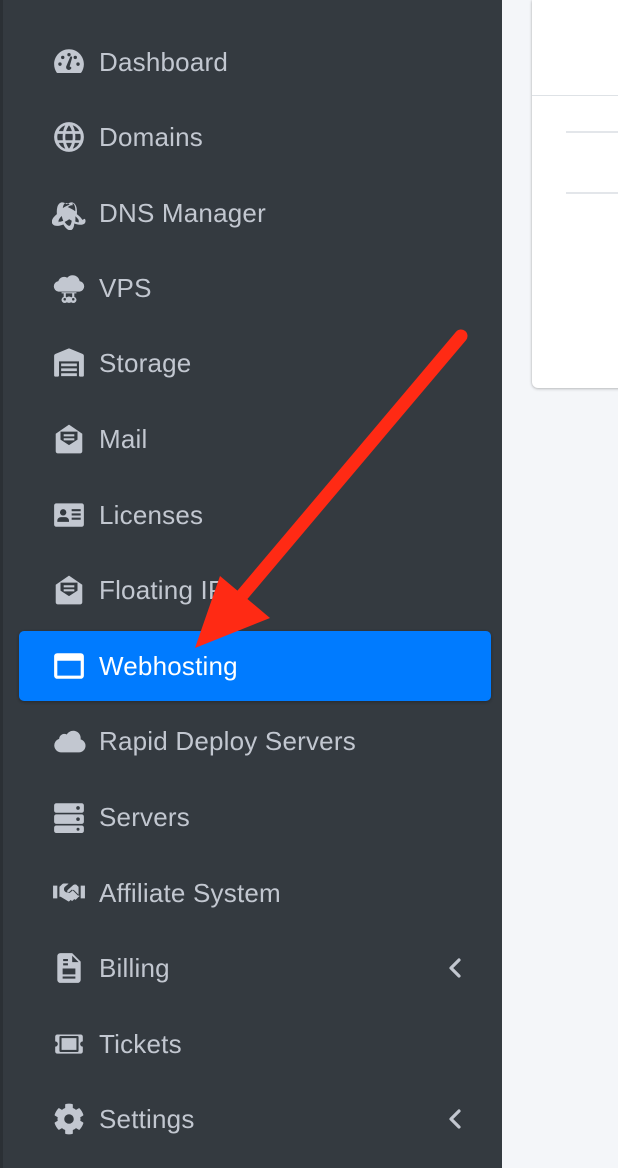 This screenshot has width=618, height=1168. Describe the element at coordinates (69, 741) in the screenshot. I see `cloud-icon` at that location.